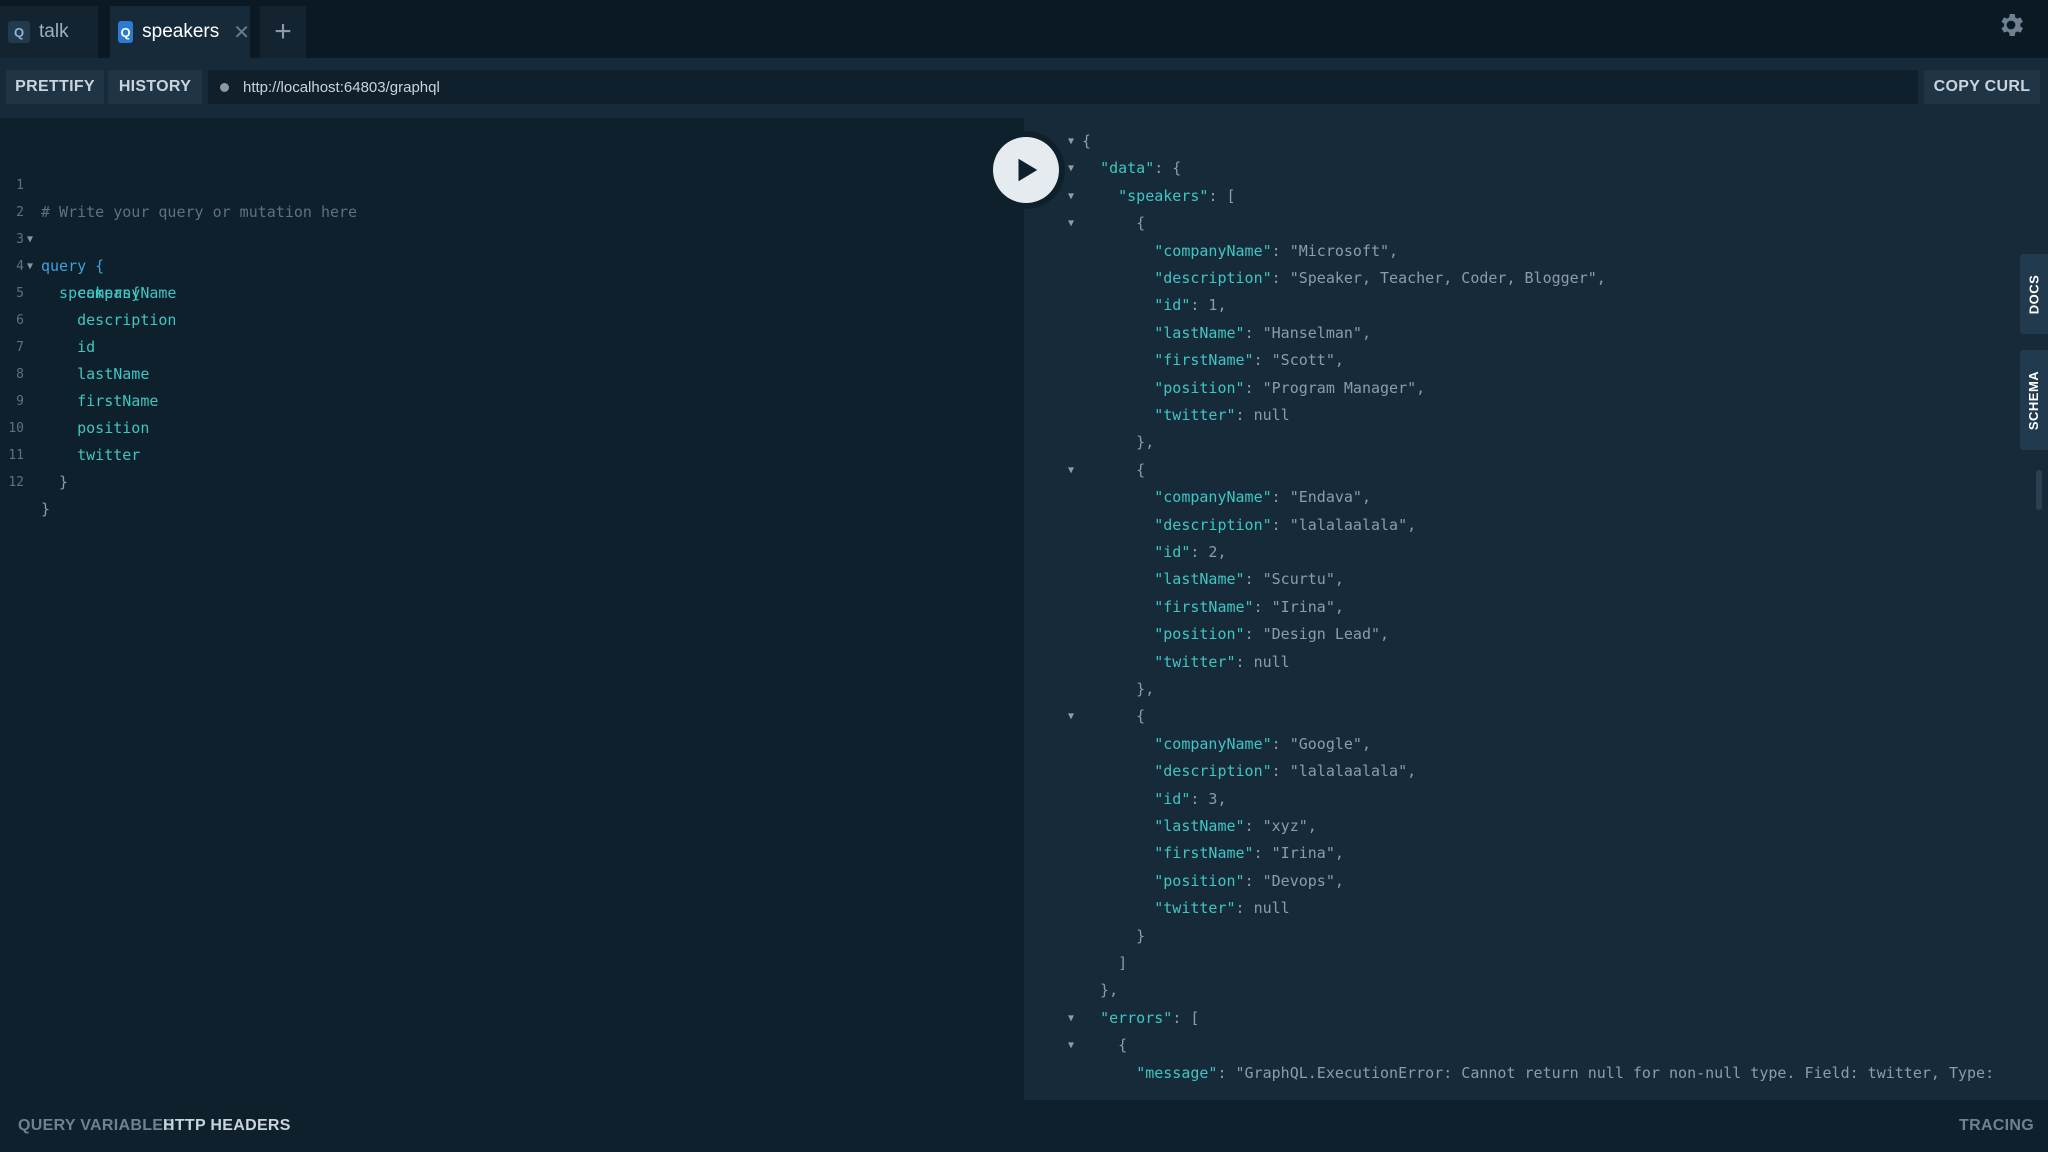  I want to click on gear-icon, so click(2011, 25).